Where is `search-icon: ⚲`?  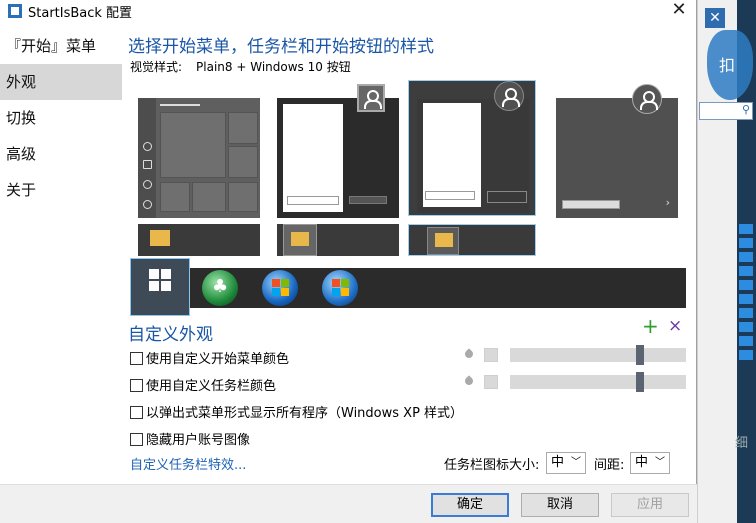 search-icon: ⚲ is located at coordinates (745, 109).